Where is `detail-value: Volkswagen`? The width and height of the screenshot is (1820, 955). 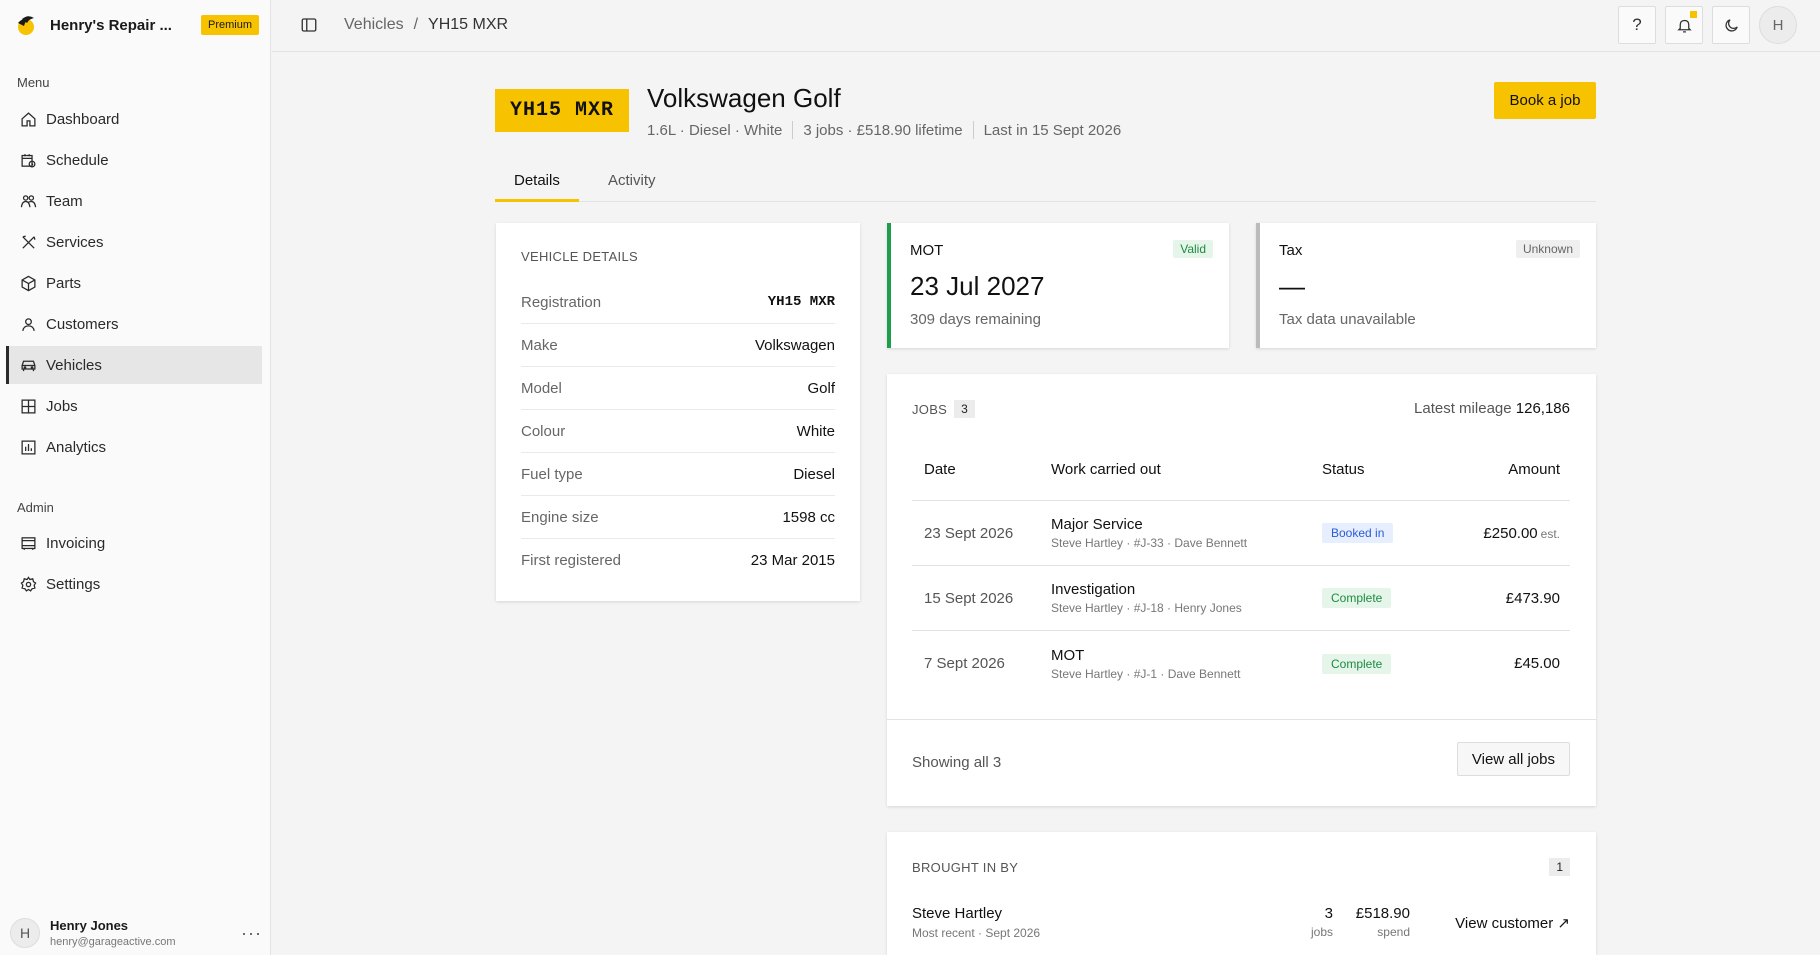
detail-value: Volkswagen is located at coordinates (794, 345).